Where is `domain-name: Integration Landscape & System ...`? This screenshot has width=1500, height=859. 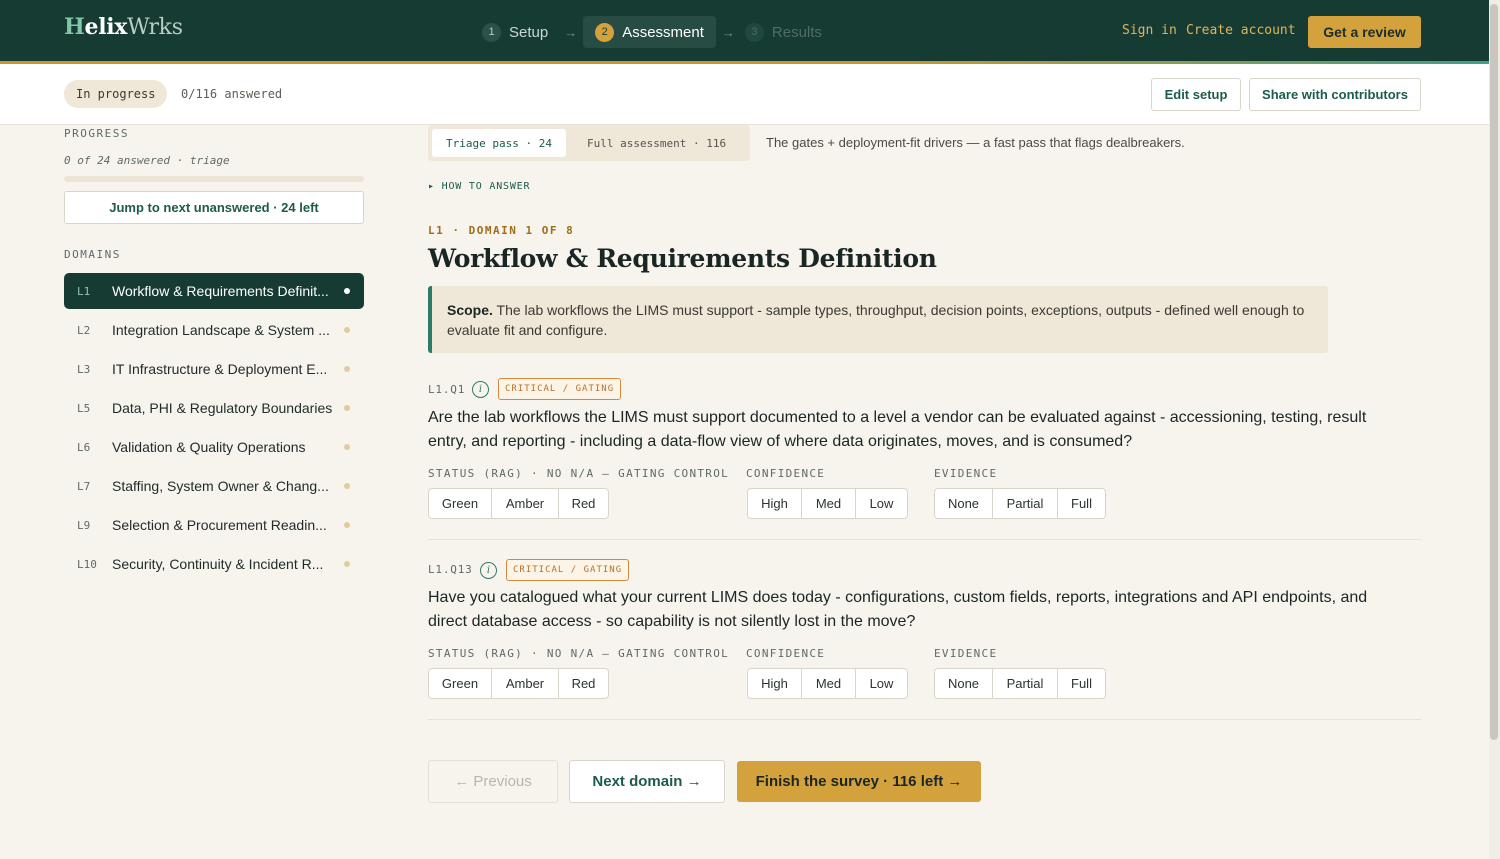 domain-name: Integration Landscape & System ... is located at coordinates (221, 330).